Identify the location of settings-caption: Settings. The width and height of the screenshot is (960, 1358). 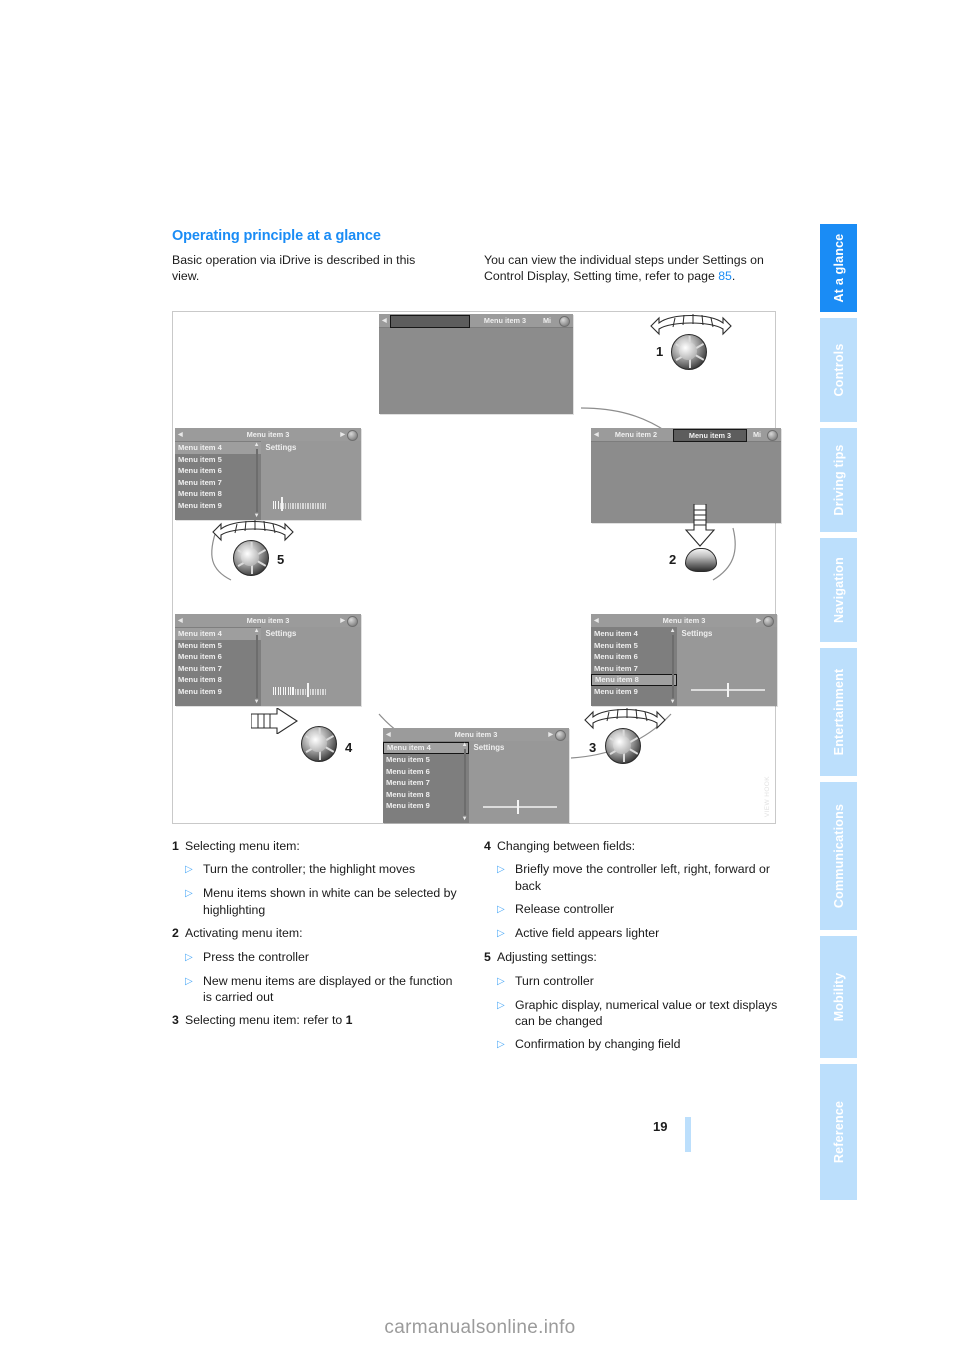
(697, 633).